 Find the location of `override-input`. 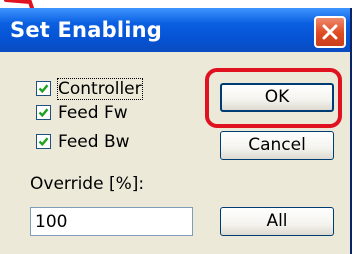

override-input is located at coordinates (111, 221).